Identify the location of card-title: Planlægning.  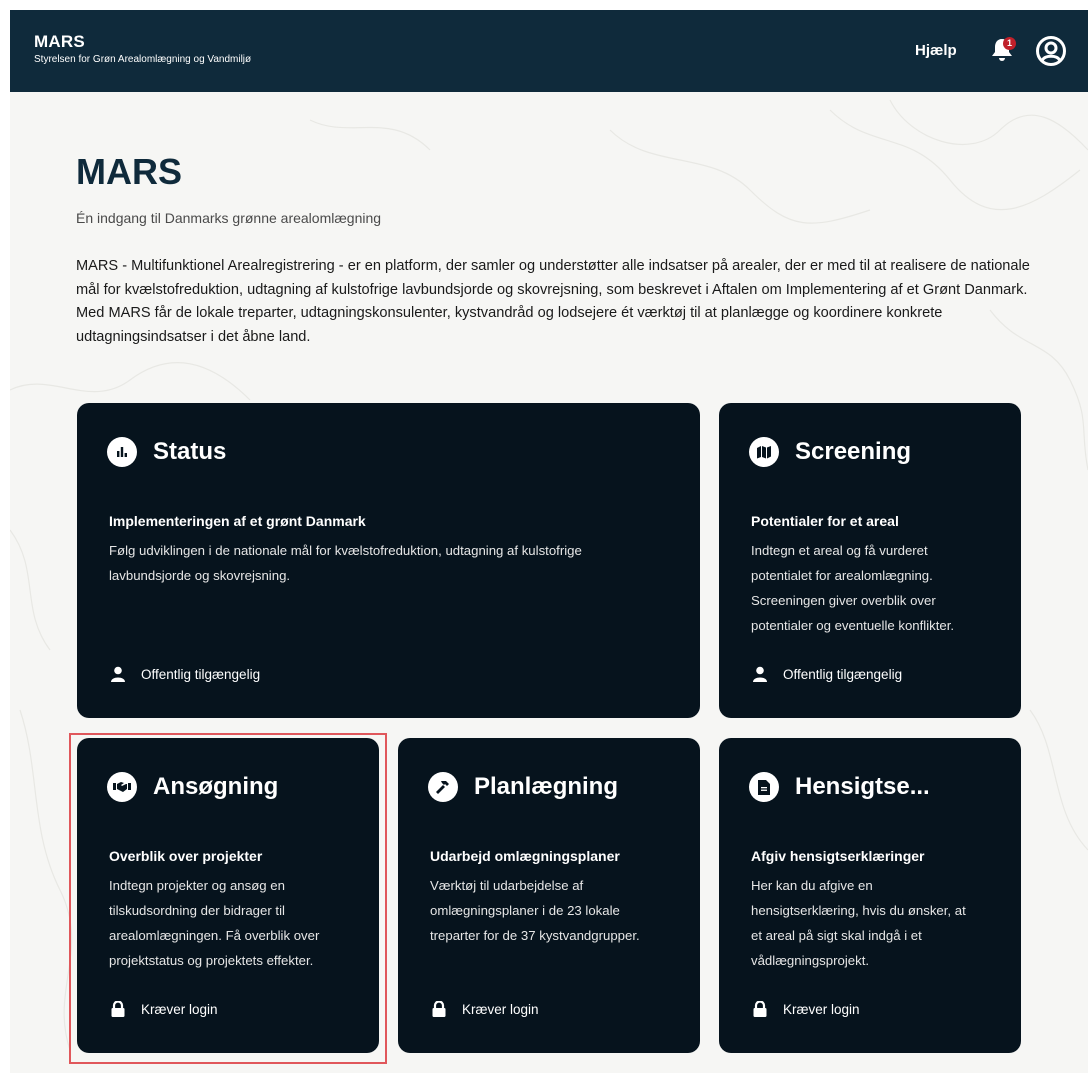
(546, 786).